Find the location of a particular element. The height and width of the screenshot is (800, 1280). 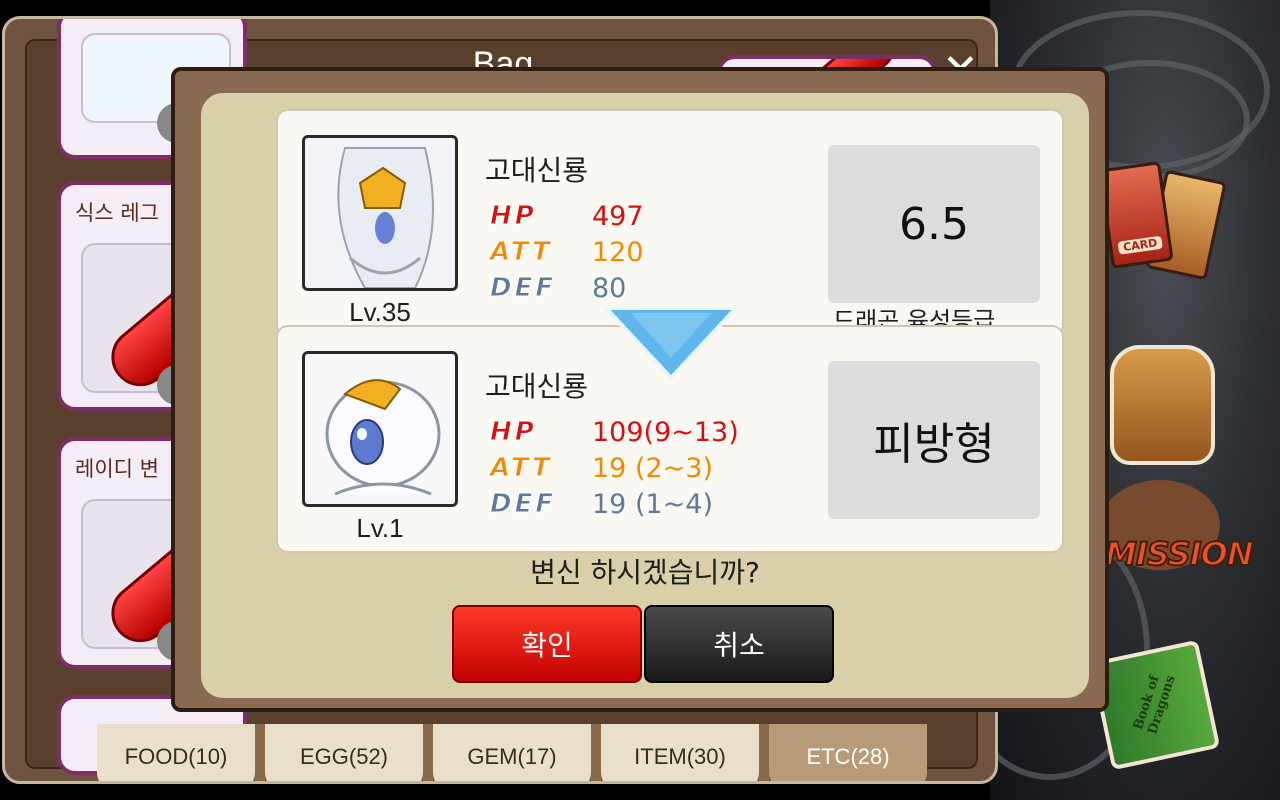

hp-value: 497 is located at coordinates (618, 216).